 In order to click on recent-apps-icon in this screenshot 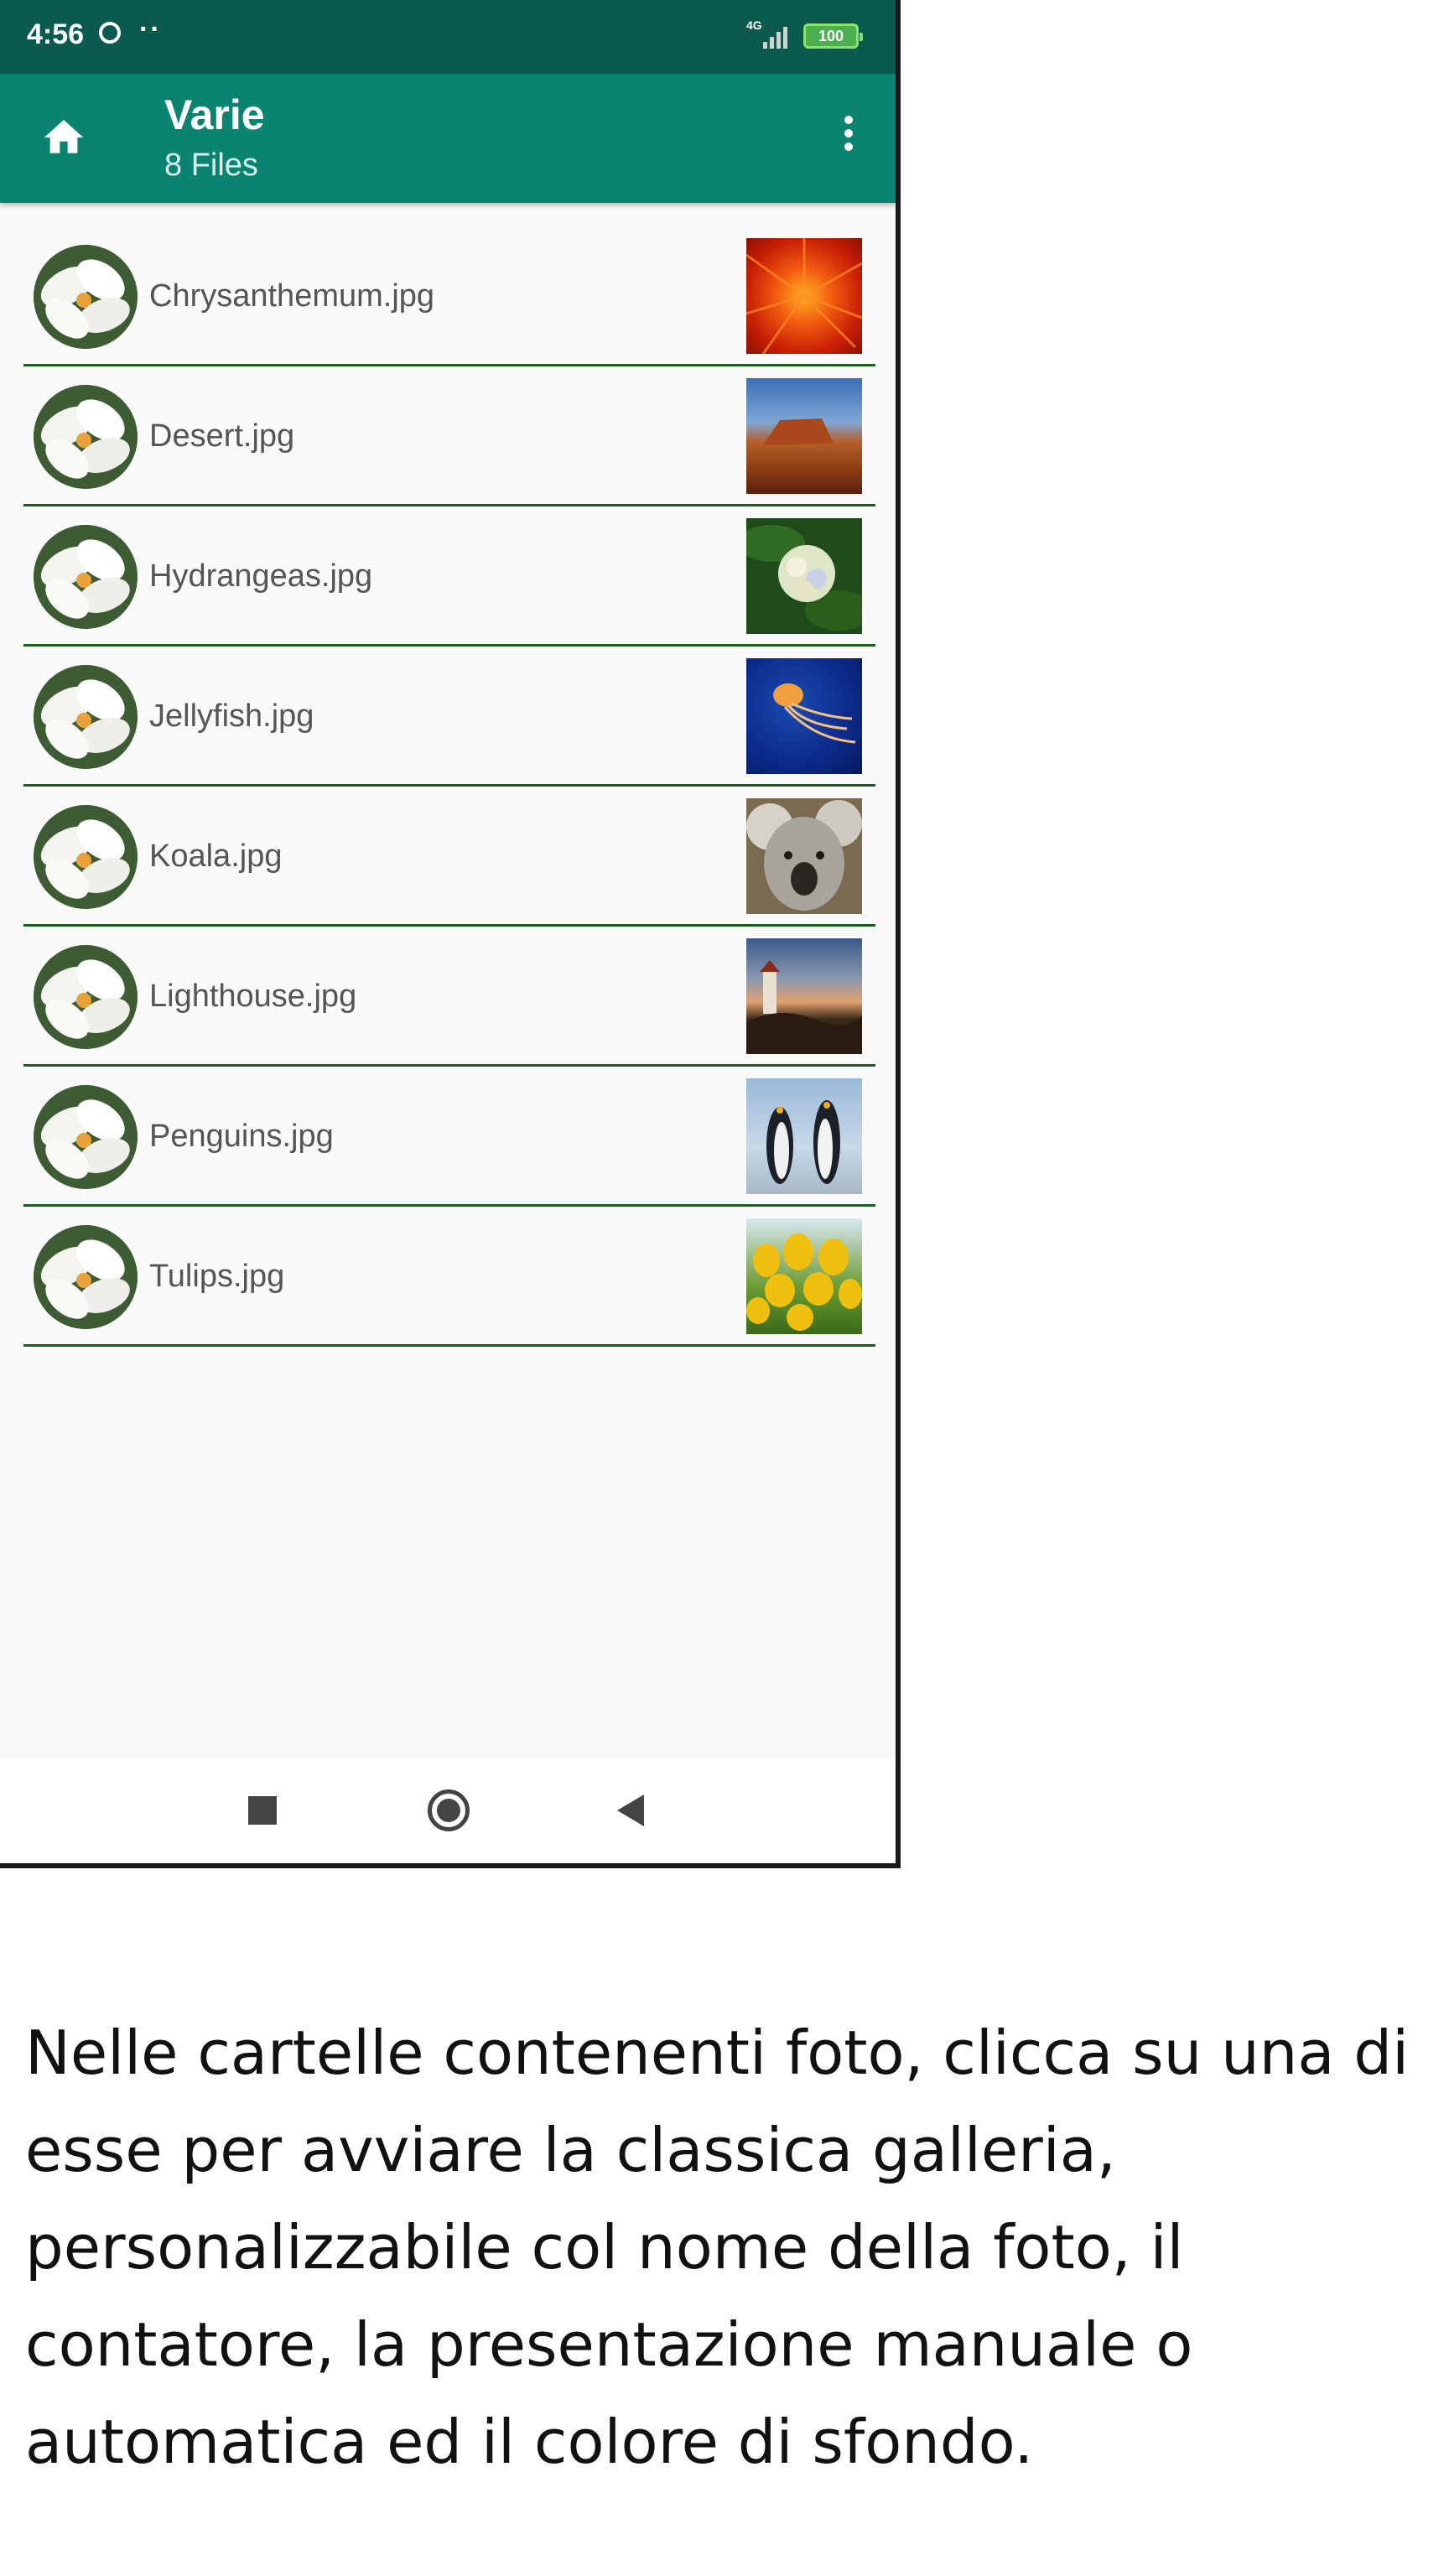, I will do `click(262, 1810)`.